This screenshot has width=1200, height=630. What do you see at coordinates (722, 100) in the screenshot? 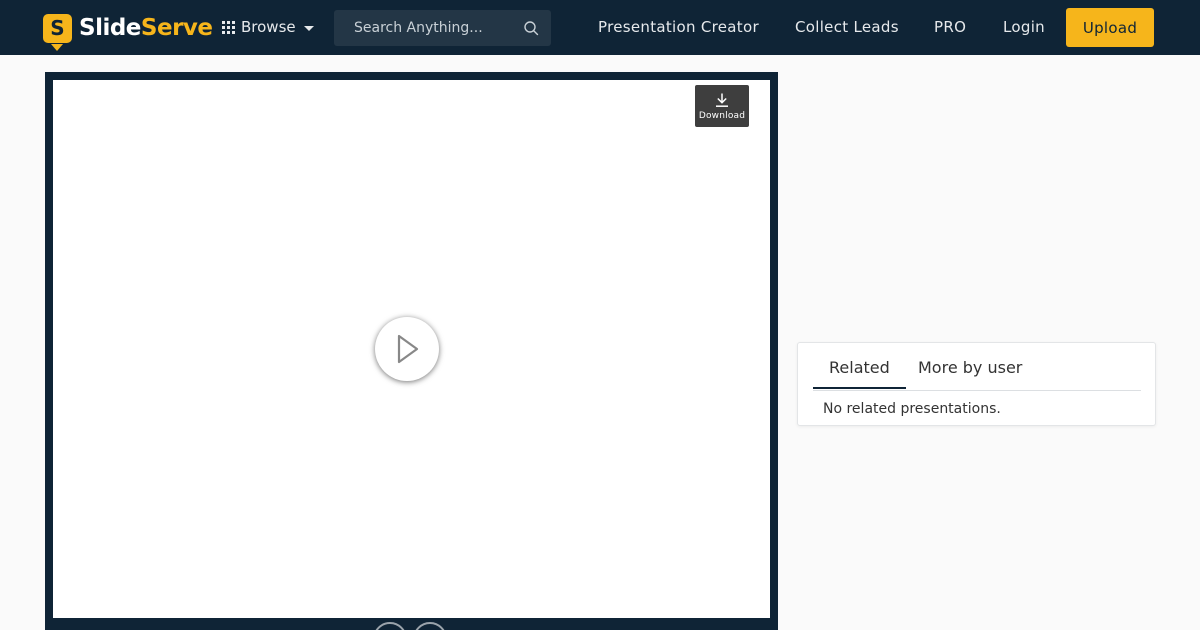
I see `download-icon` at bounding box center [722, 100].